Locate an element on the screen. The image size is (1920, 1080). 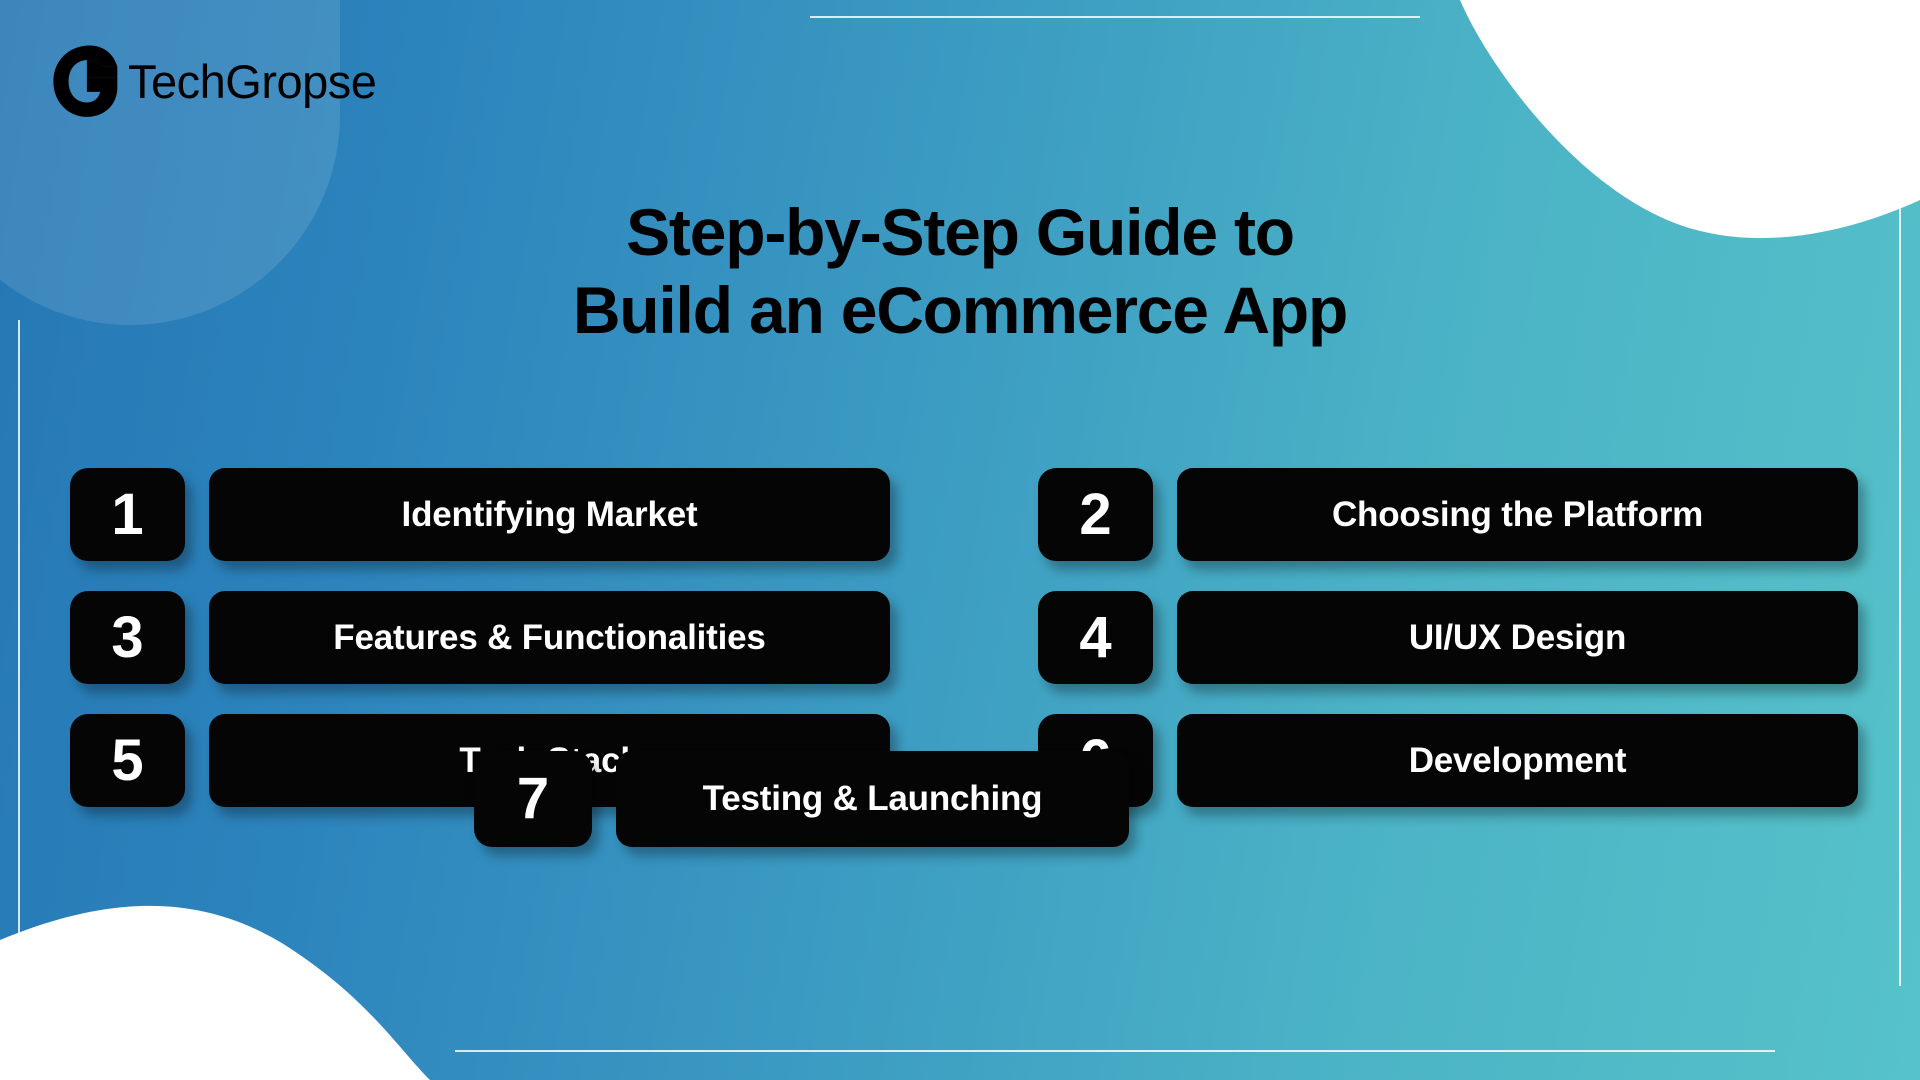
hairline-horizontal-bottom is located at coordinates (1115, 1051).